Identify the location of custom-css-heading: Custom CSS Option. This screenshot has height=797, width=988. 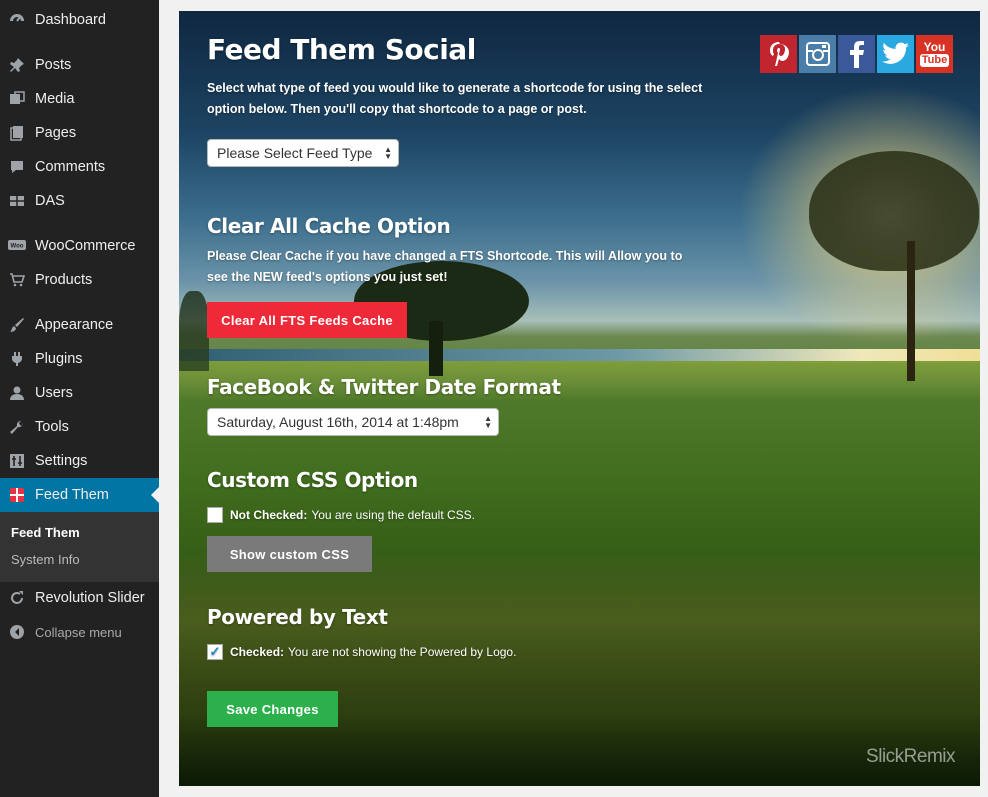
(312, 480).